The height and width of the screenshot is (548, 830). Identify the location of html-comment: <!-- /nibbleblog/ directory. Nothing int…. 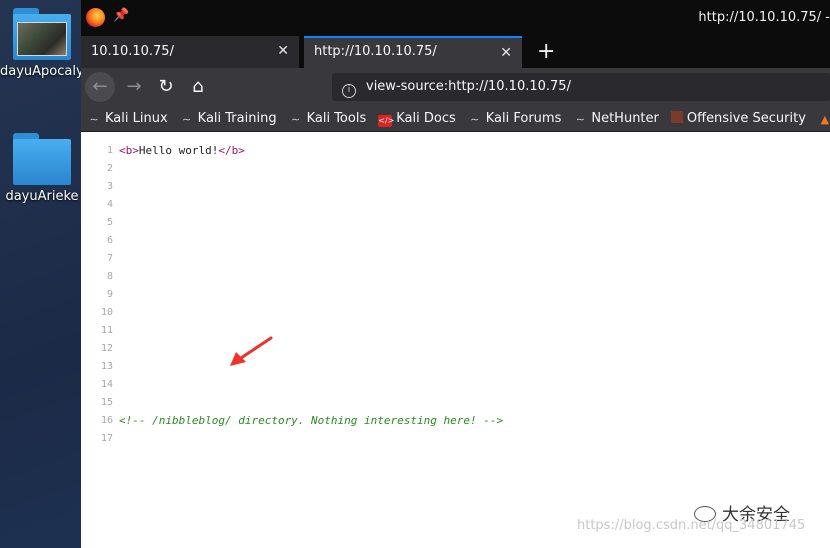
(311, 420).